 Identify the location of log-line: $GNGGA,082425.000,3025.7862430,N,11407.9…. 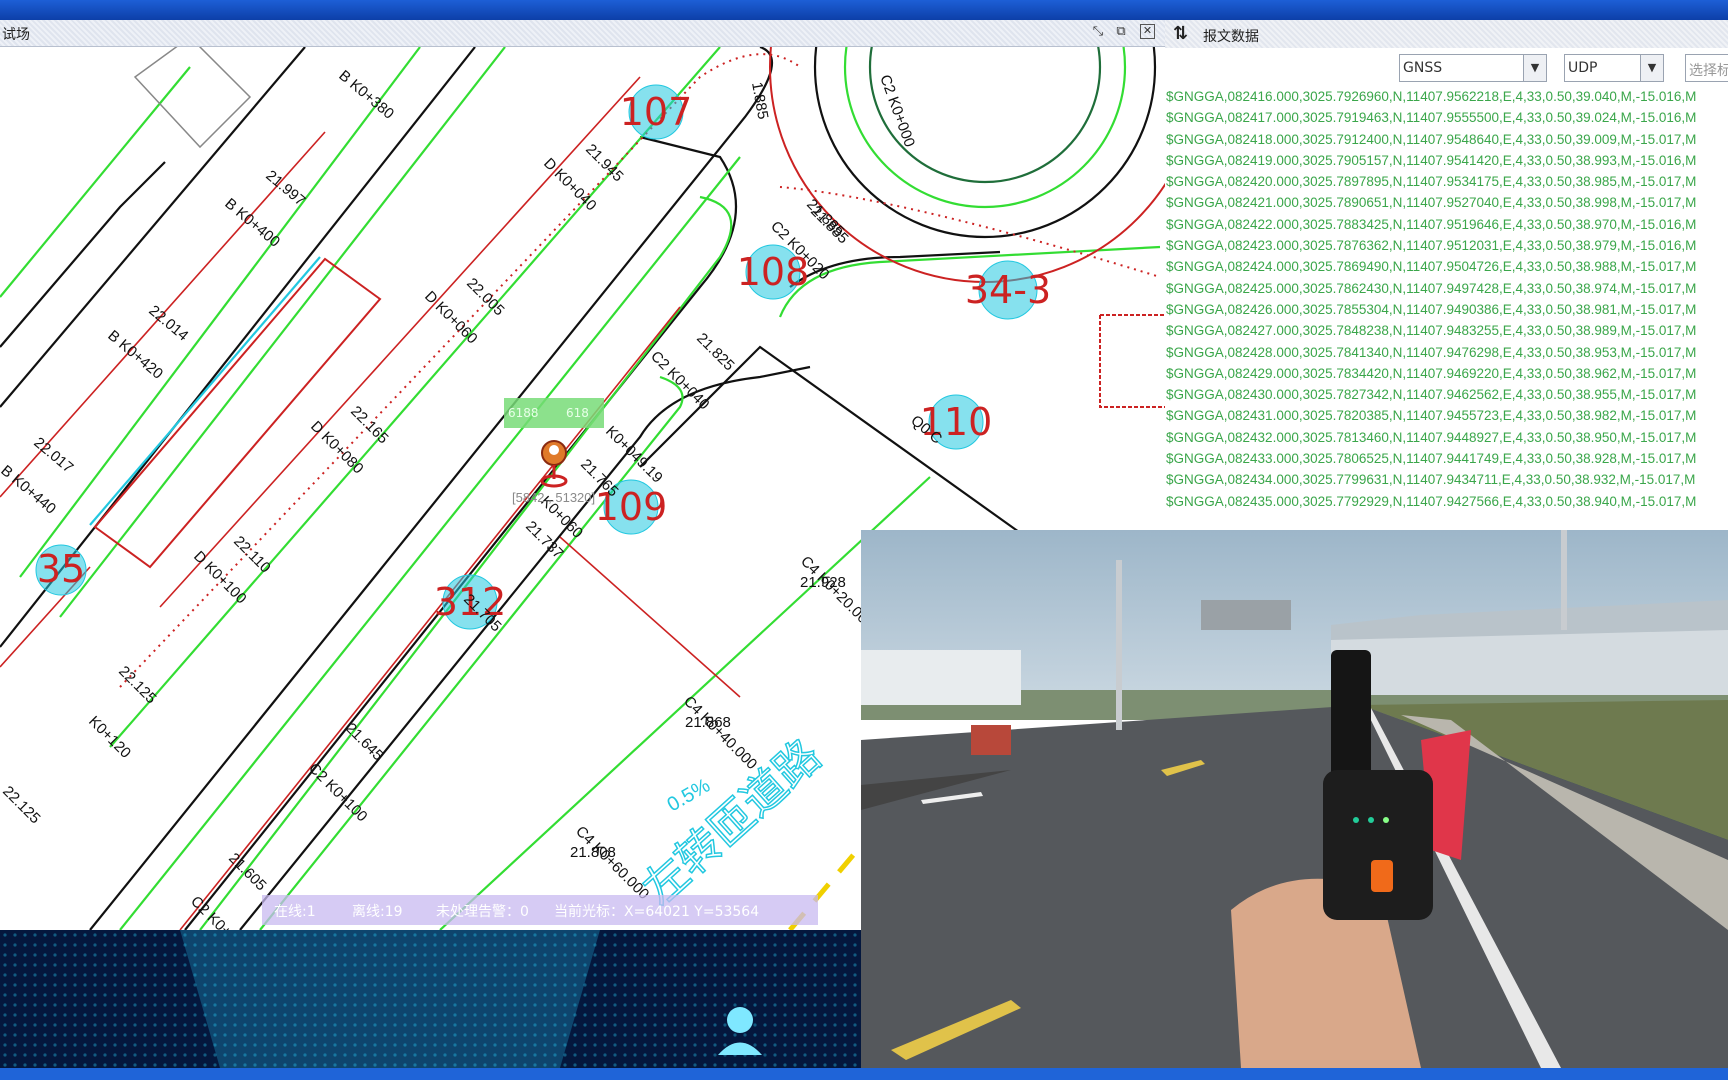
(1431, 288).